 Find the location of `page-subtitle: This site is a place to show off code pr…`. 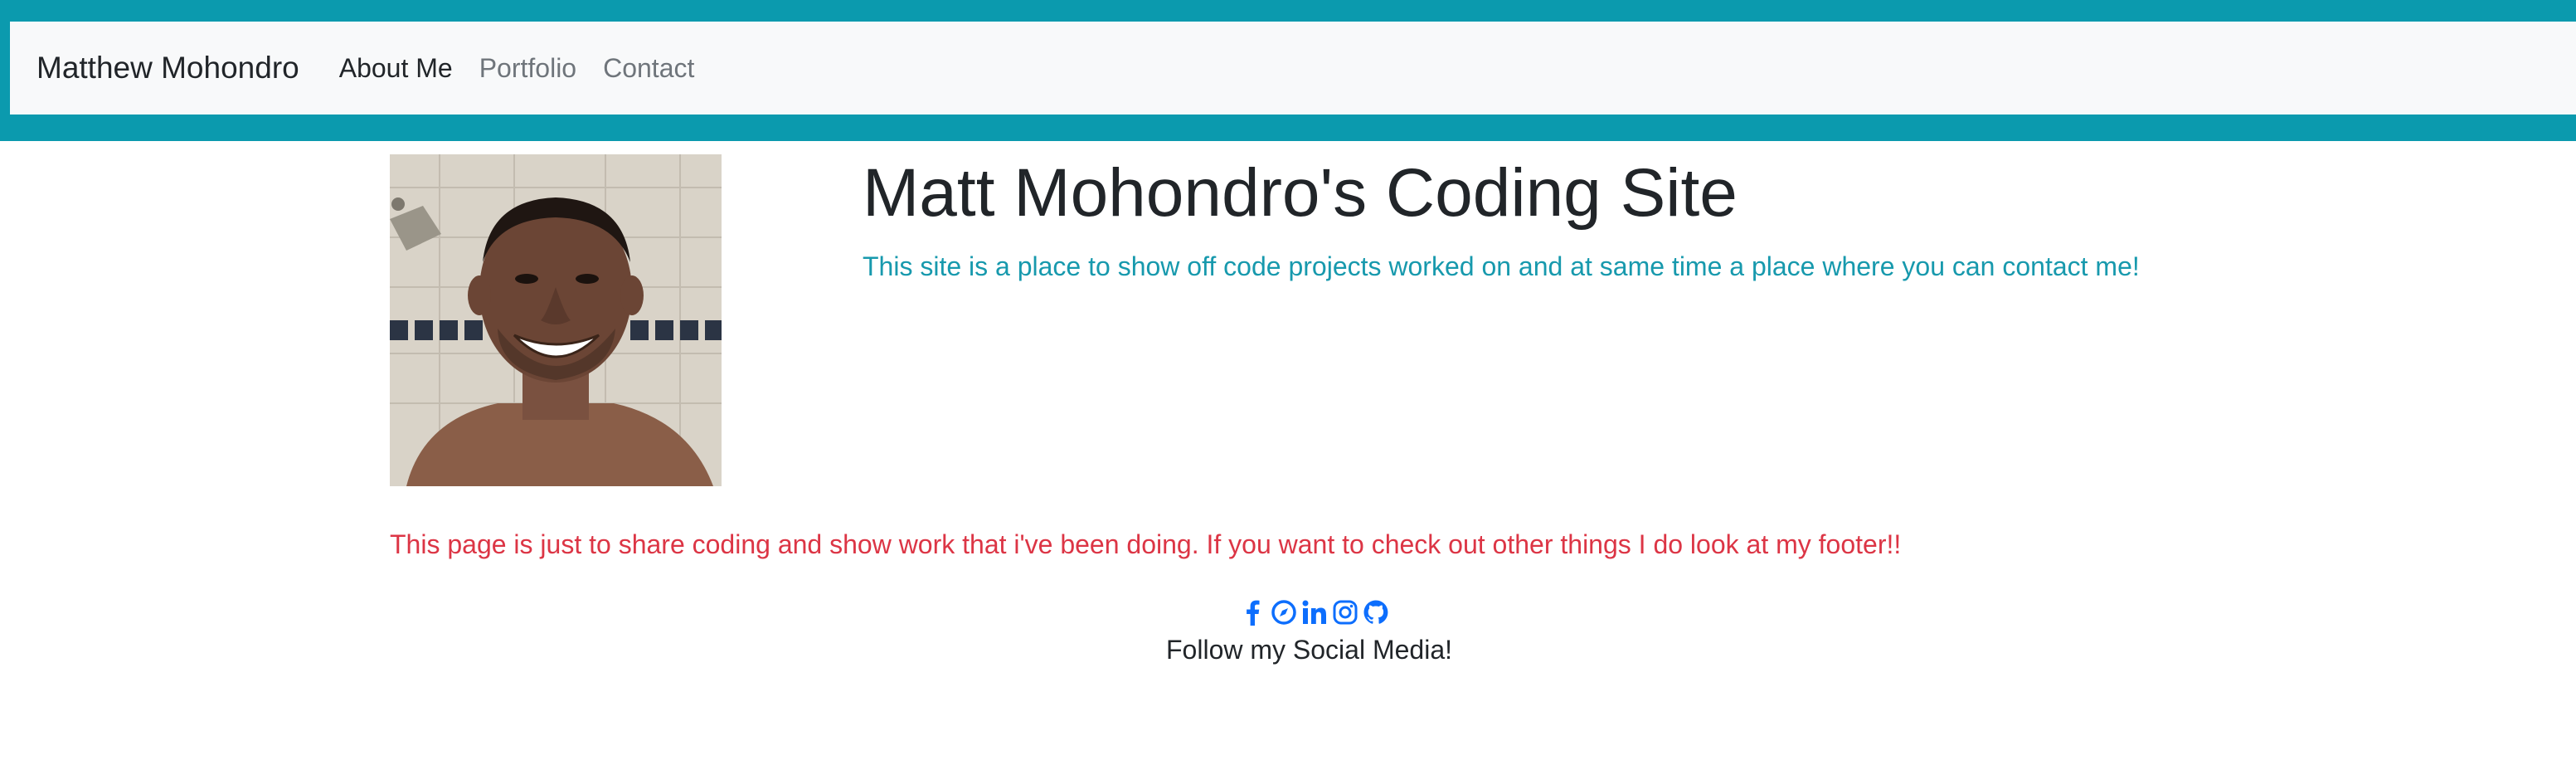

page-subtitle: This site is a place to show off code pr… is located at coordinates (1502, 266).